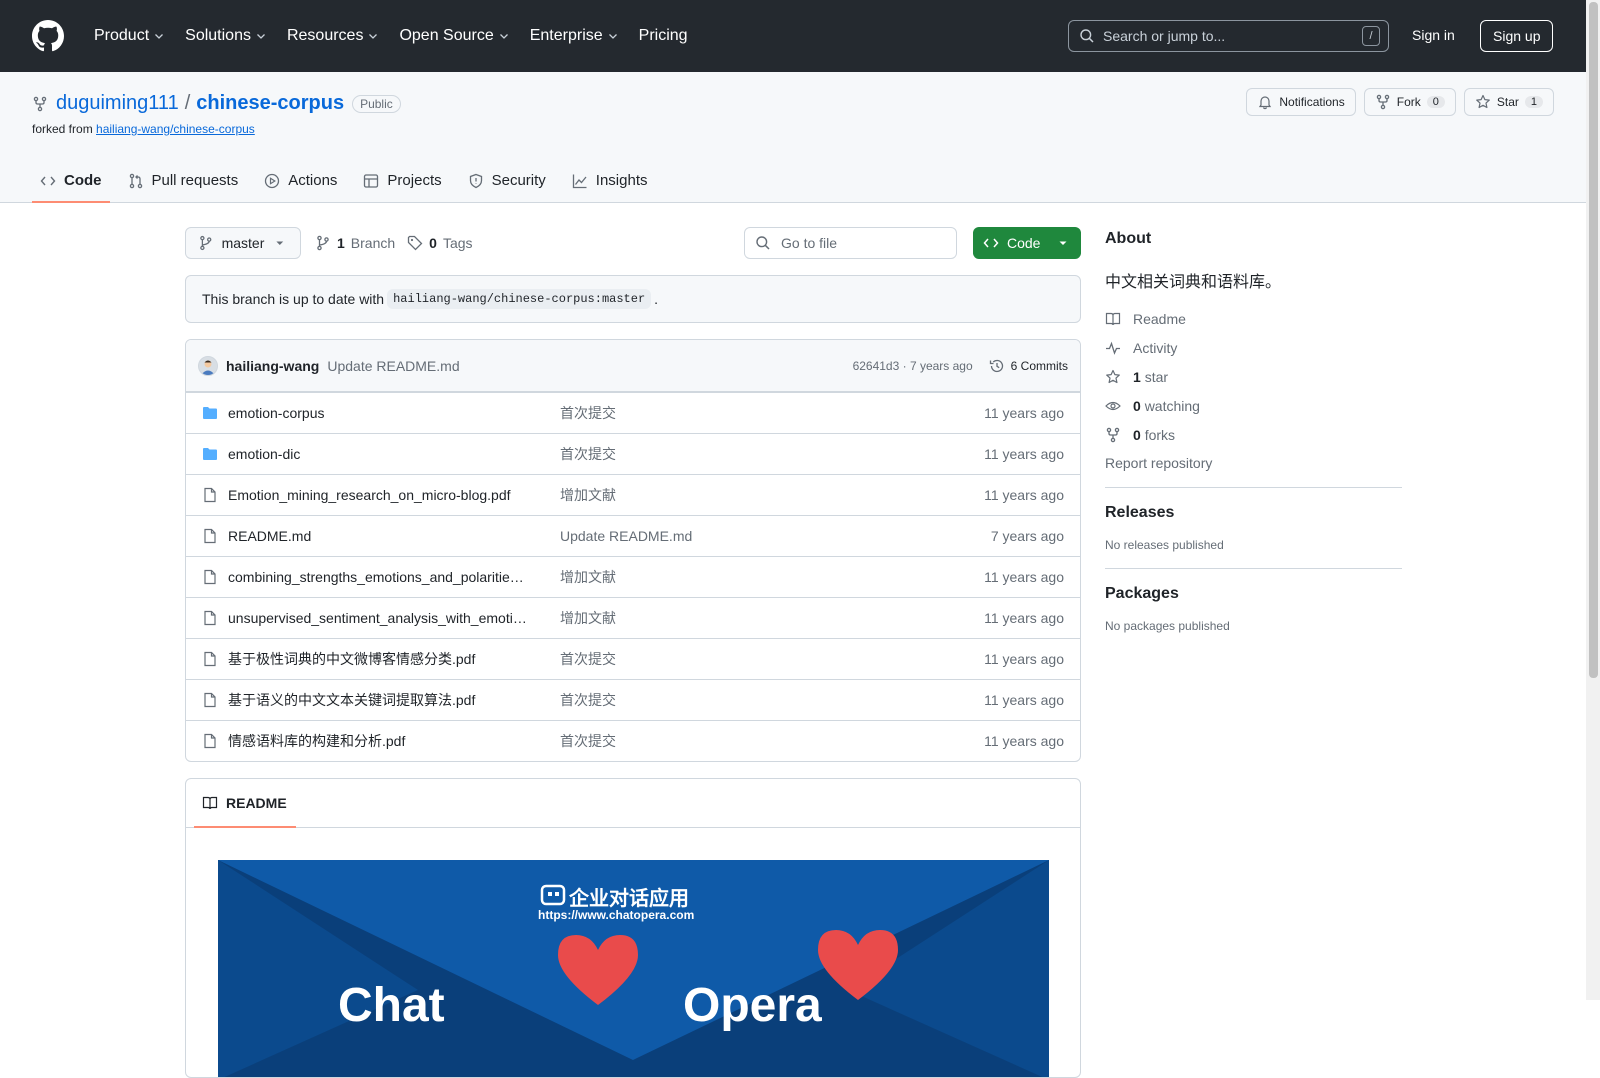 The image size is (1600, 1078). What do you see at coordinates (850, 243) in the screenshot?
I see `go-to-file-input: Go to file` at bounding box center [850, 243].